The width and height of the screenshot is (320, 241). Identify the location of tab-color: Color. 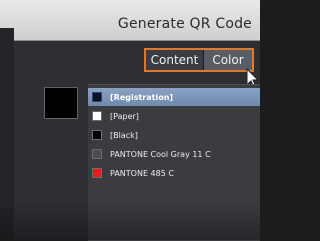
(228, 60).